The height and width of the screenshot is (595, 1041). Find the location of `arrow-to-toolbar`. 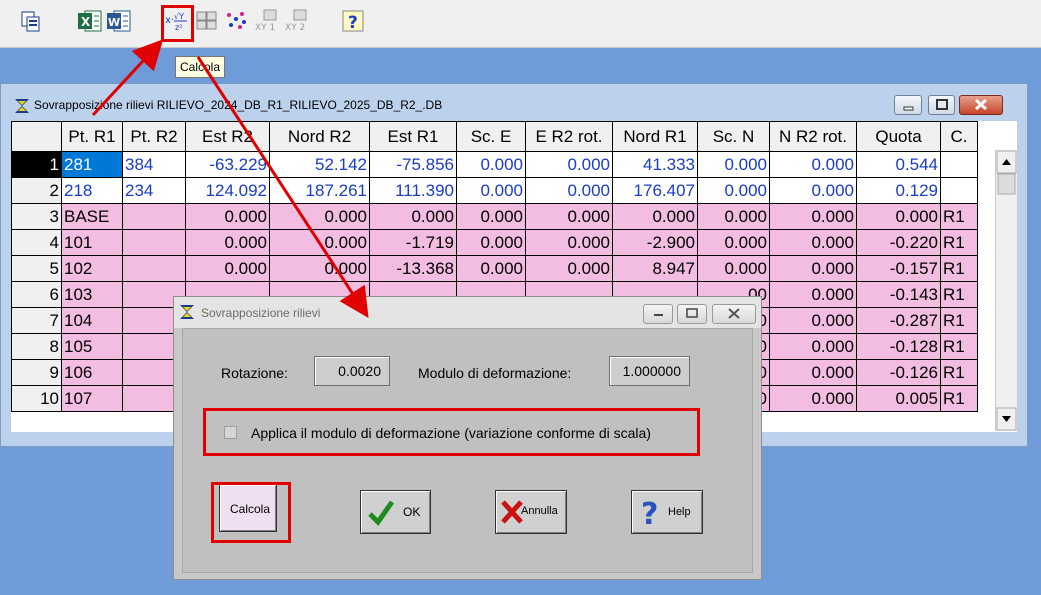

arrow-to-toolbar is located at coordinates (127, 78).